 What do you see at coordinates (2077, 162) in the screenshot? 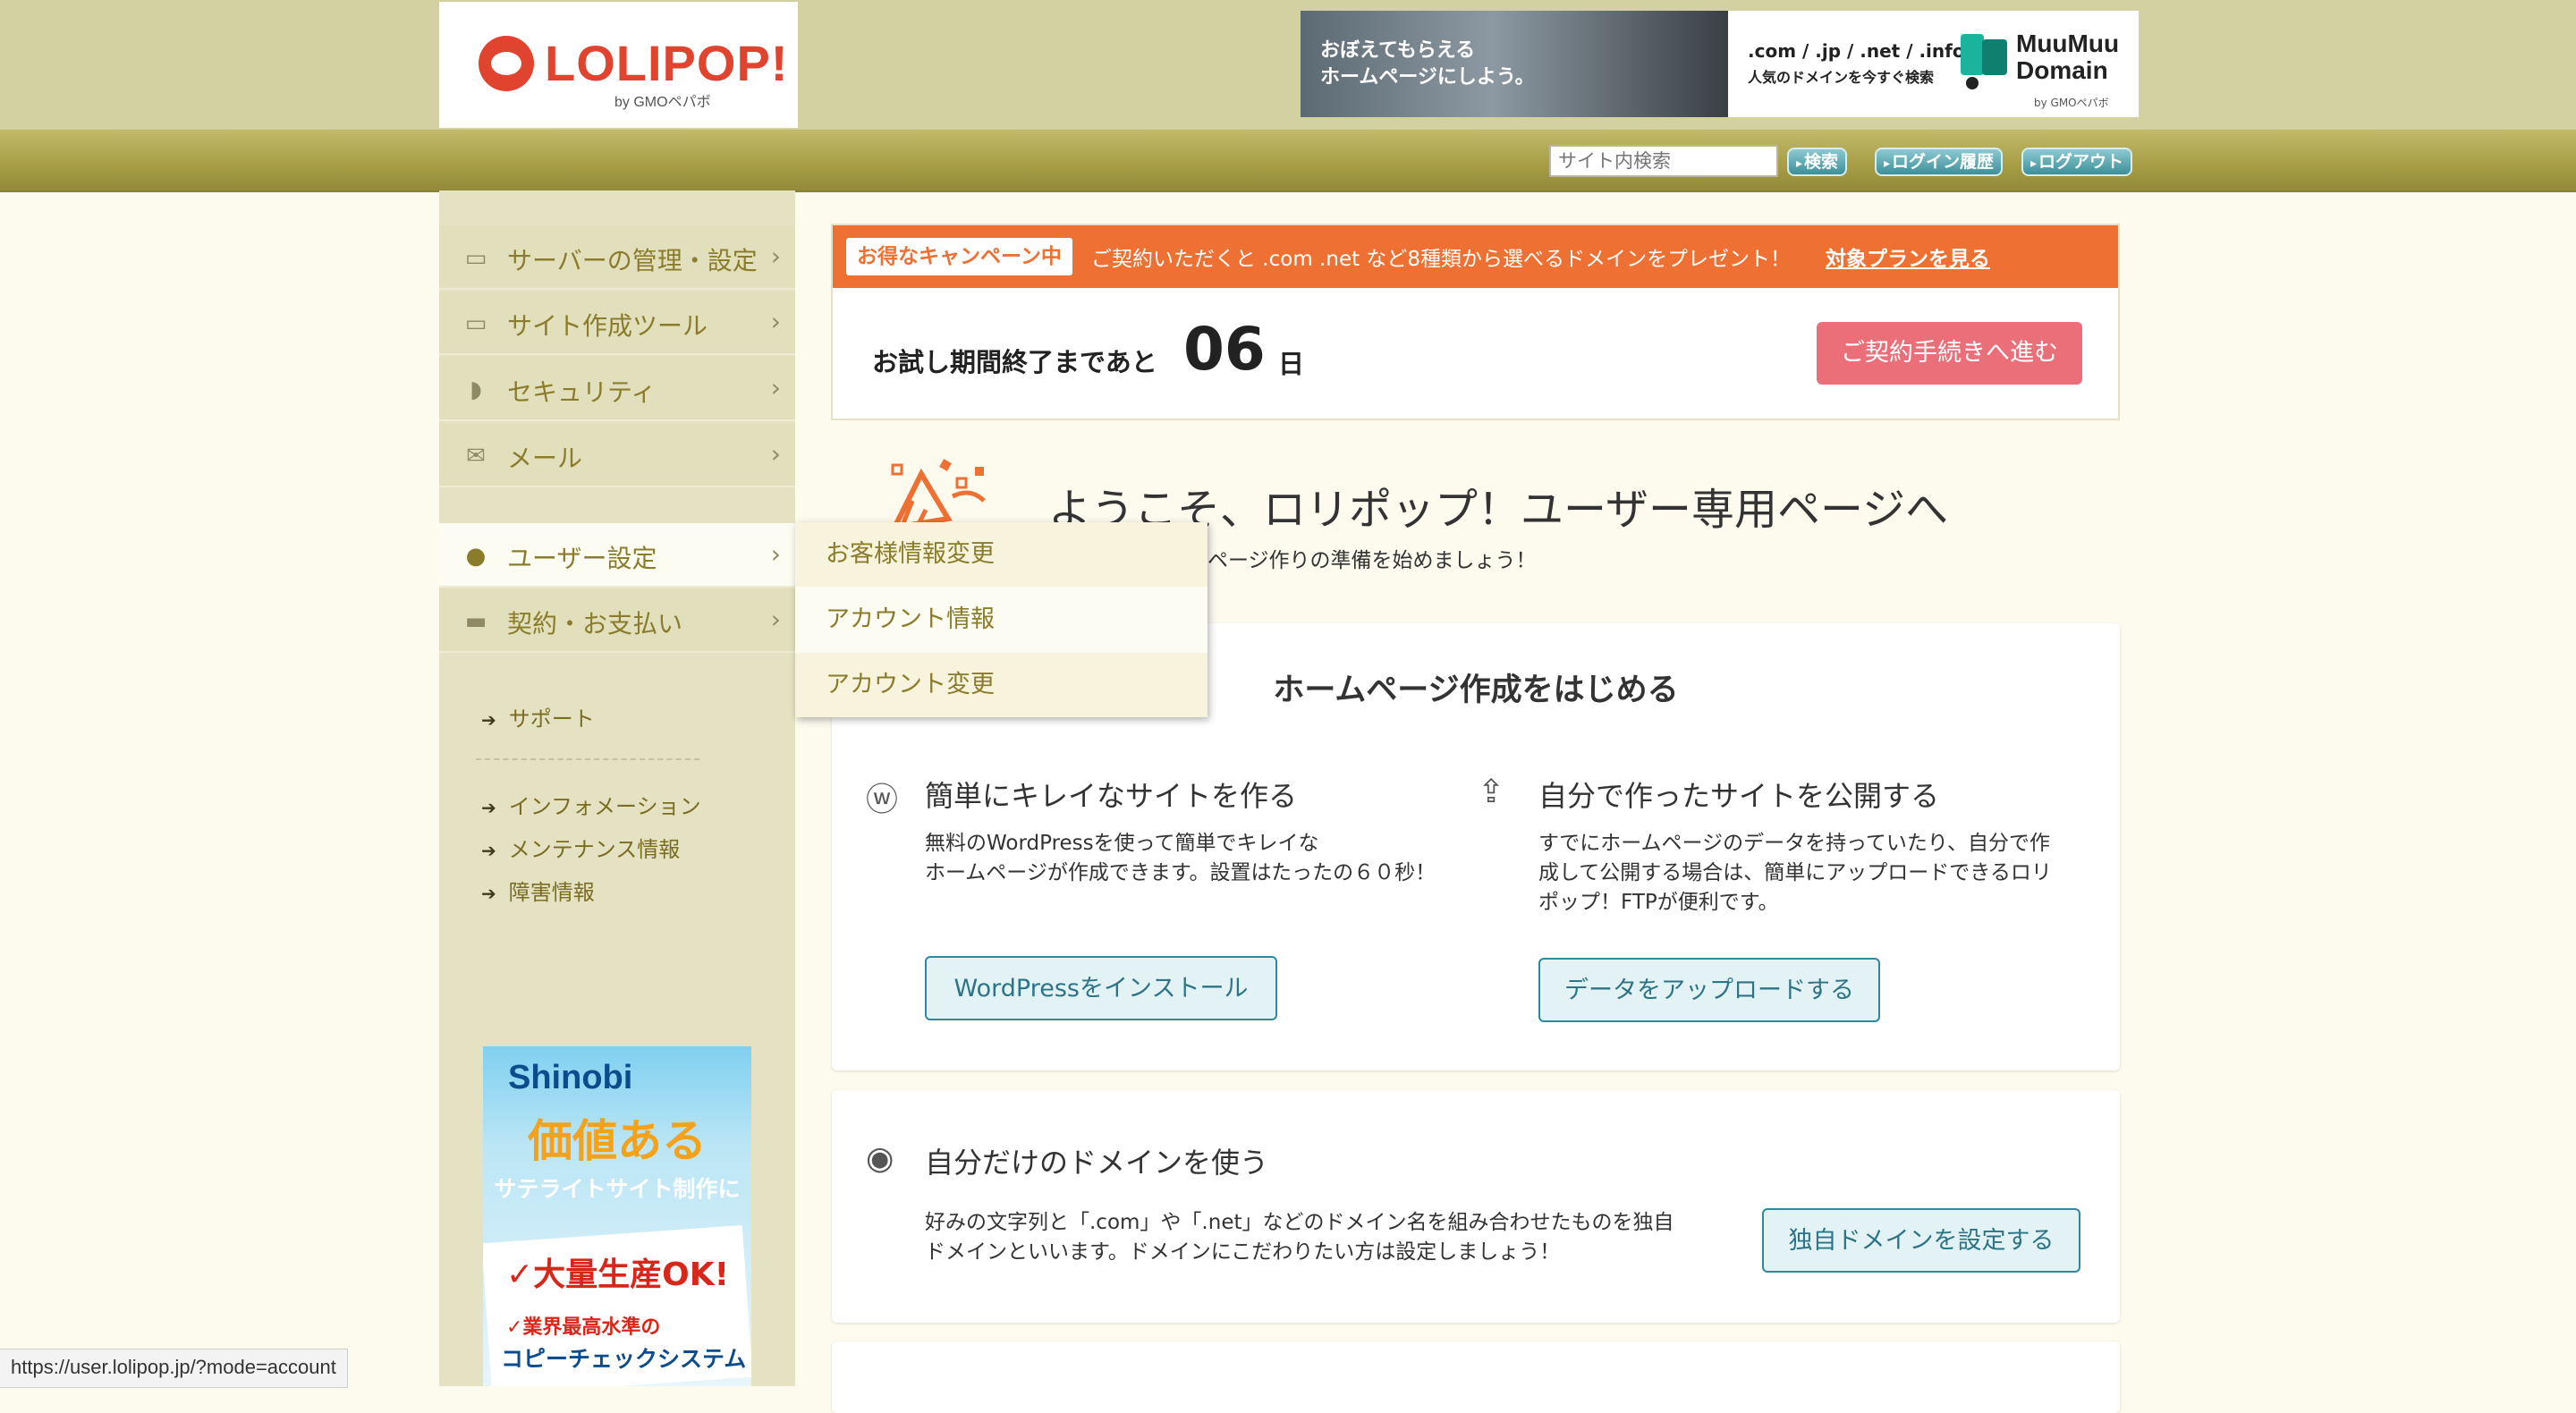
I see `logout-button: ログアウト` at bounding box center [2077, 162].